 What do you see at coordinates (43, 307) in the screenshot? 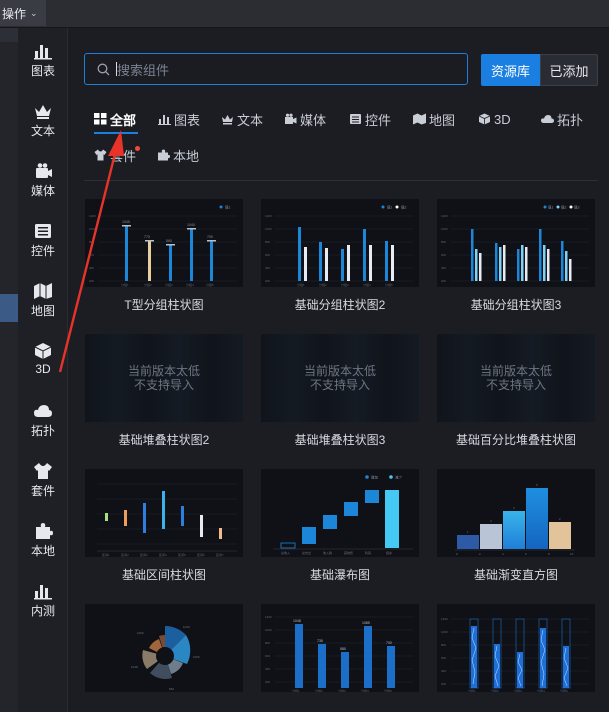
I see `sidebar-item-map: 地图` at bounding box center [43, 307].